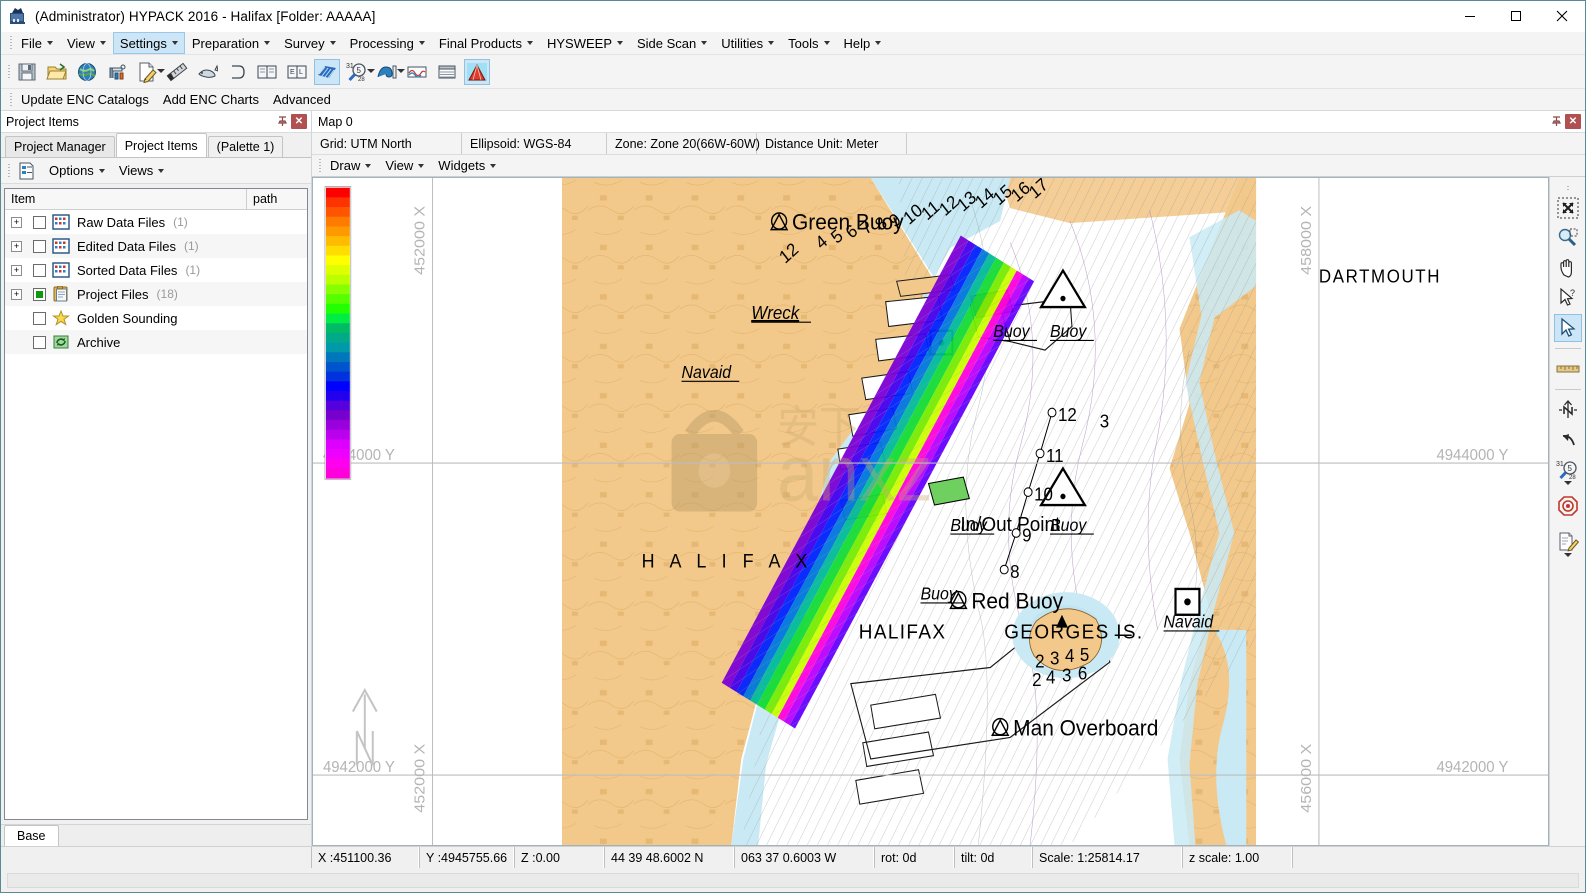 The width and height of the screenshot is (1586, 893). I want to click on menu-processing: Processing, so click(387, 43).